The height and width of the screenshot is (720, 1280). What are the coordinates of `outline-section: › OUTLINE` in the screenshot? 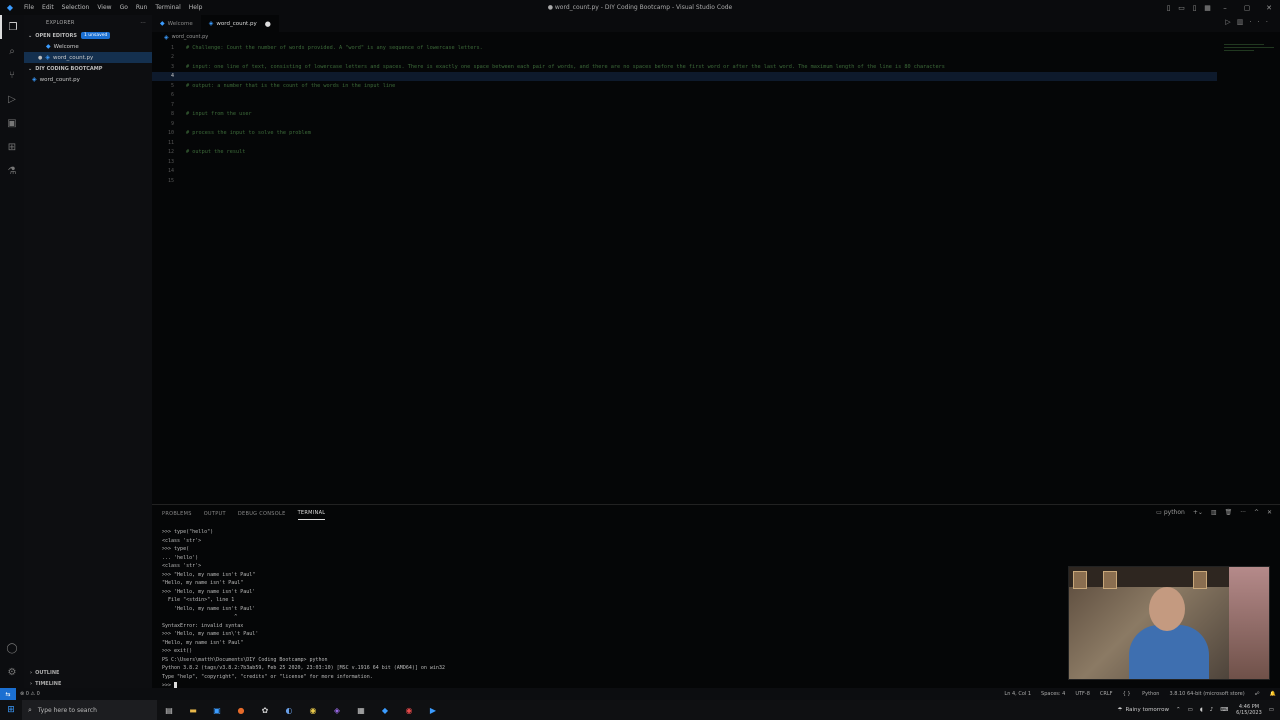 It's located at (88, 672).